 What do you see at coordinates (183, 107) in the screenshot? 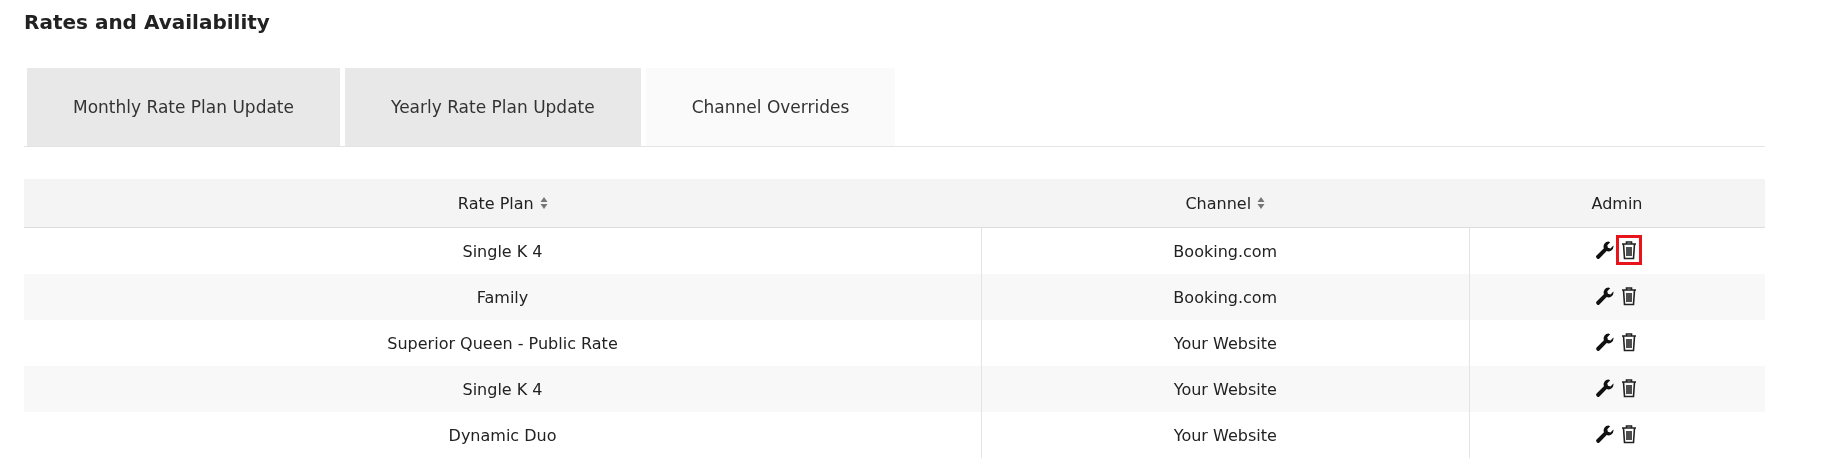
I see `tab: Monthly Rate Plan Update` at bounding box center [183, 107].